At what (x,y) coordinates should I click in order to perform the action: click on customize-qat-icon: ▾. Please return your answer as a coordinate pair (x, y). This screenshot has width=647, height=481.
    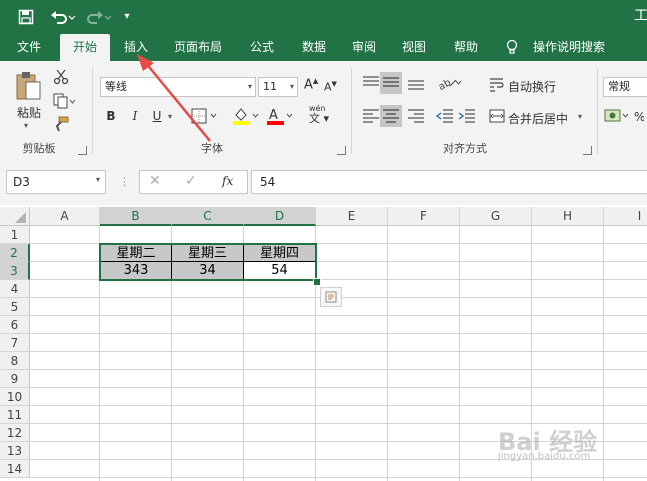
    Looking at the image, I should click on (127, 17).